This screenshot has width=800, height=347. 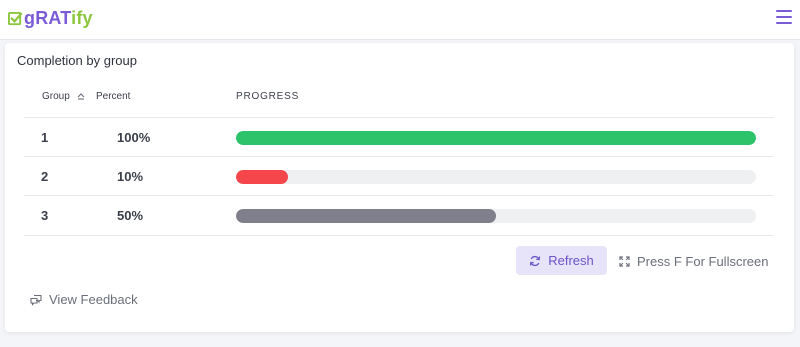 What do you see at coordinates (130, 215) in the screenshot?
I see `row-percent: 50%` at bounding box center [130, 215].